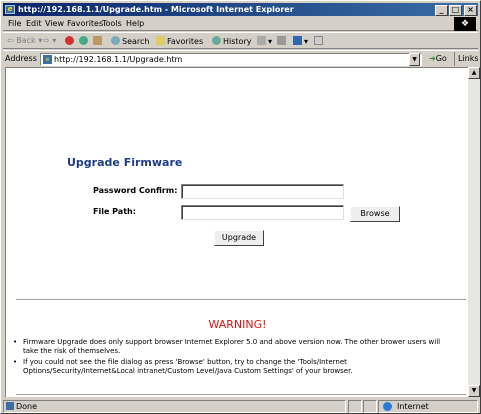 The image size is (481, 414). I want to click on security-zone: Internet, so click(428, 406).